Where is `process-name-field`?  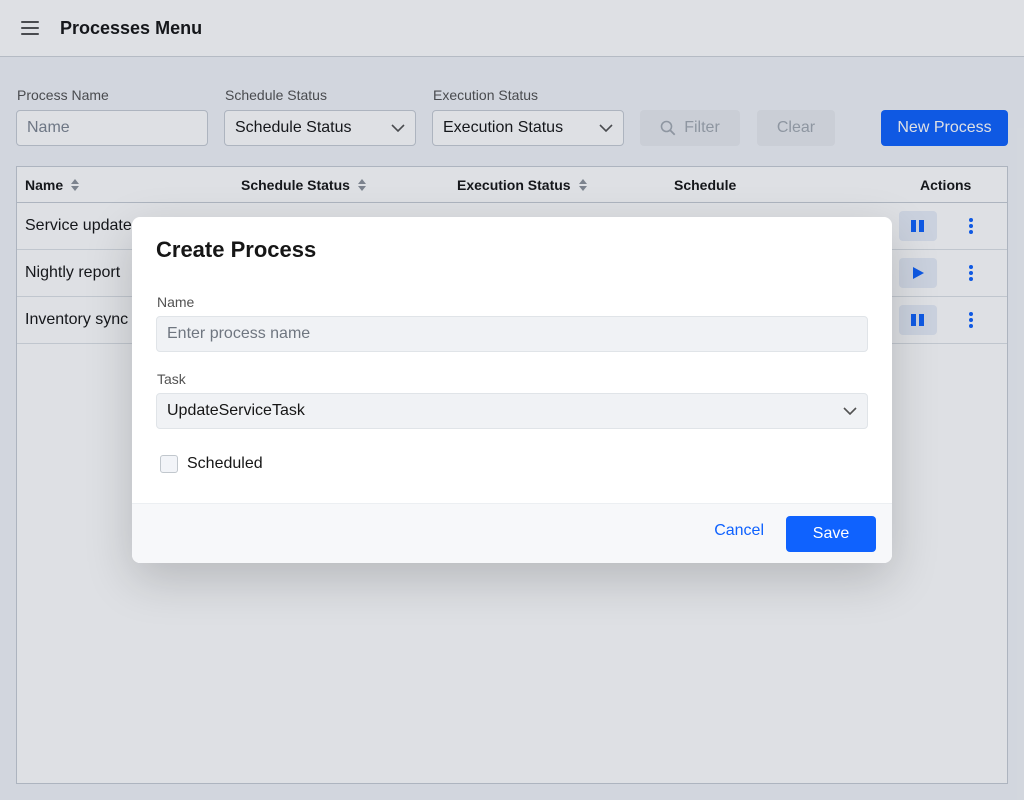 process-name-field is located at coordinates (512, 334).